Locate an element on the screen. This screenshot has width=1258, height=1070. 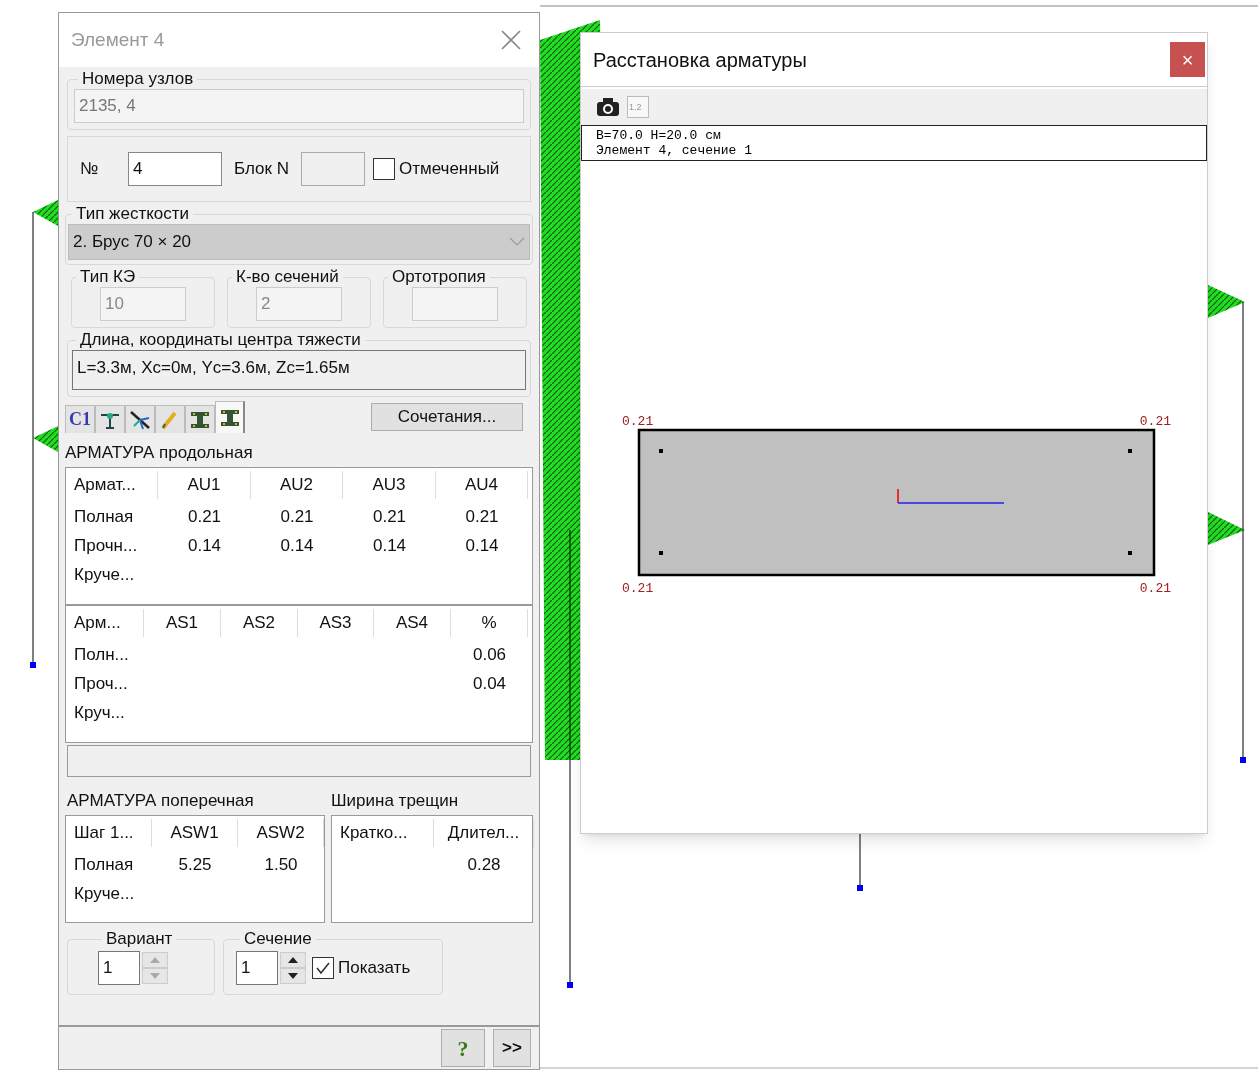
spin-buttons is located at coordinates (293, 967).